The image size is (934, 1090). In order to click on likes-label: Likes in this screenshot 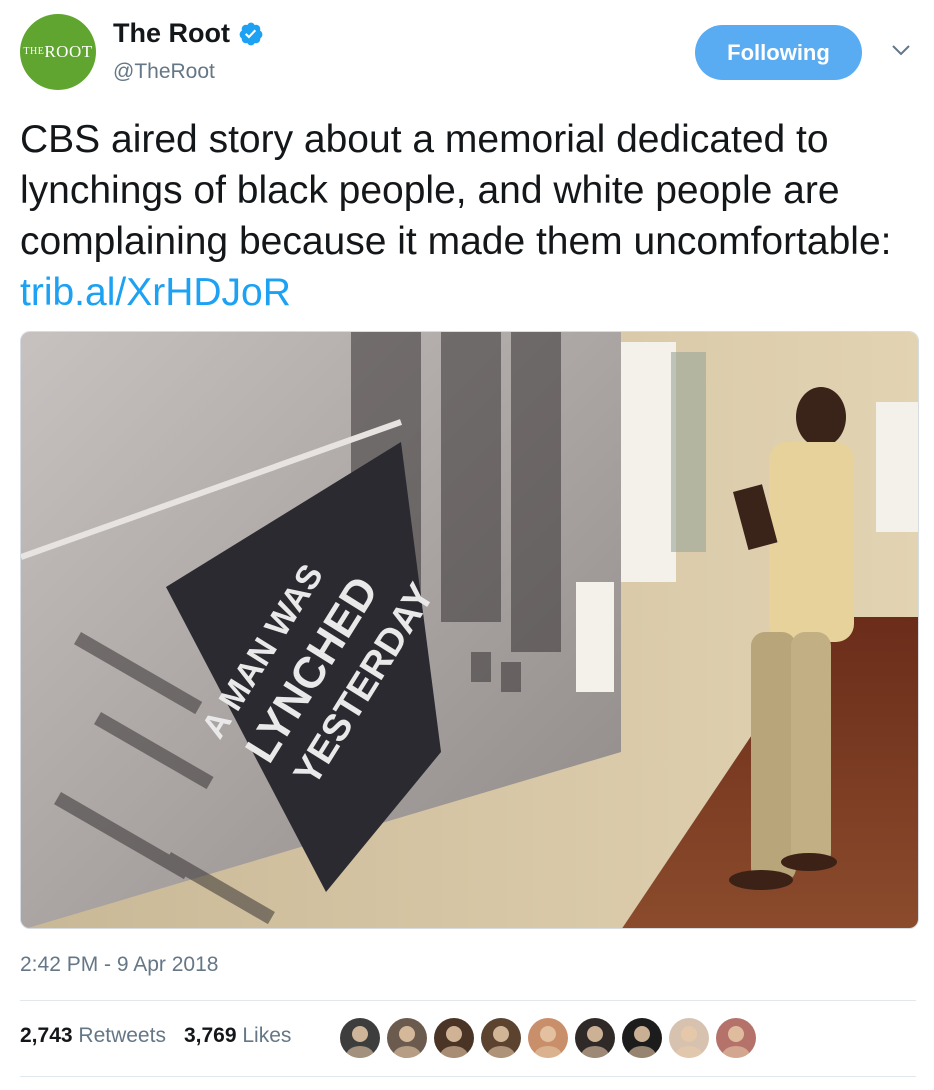, I will do `click(267, 1035)`.